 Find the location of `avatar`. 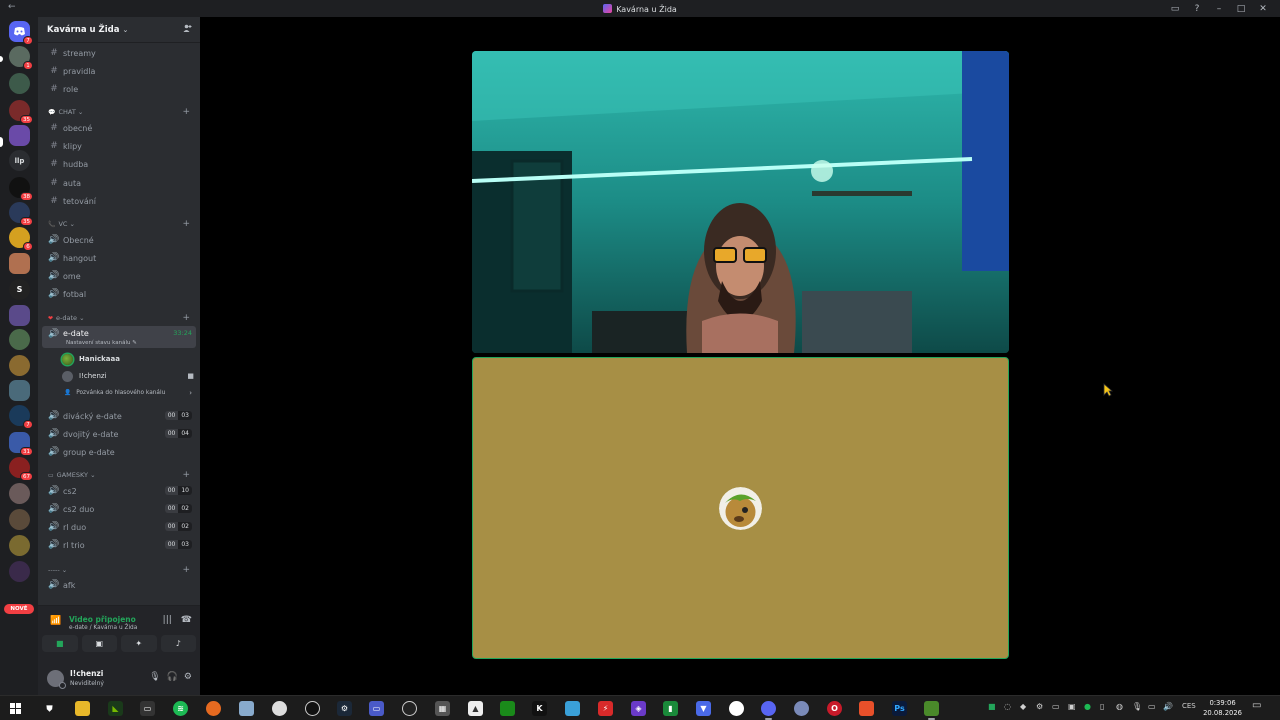

avatar is located at coordinates (56, 679).